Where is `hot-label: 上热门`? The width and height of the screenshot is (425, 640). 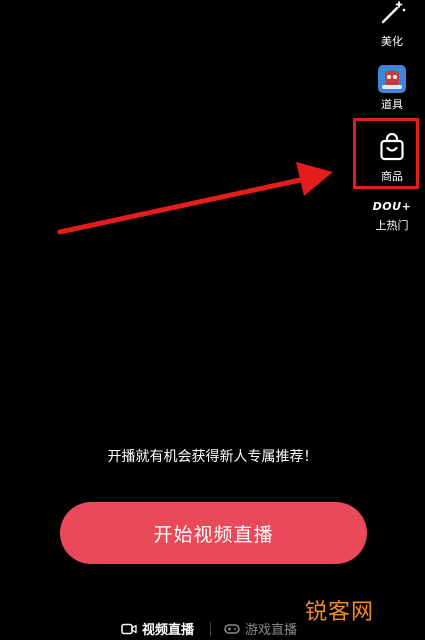
hot-label: 上热门 is located at coordinates (392, 225).